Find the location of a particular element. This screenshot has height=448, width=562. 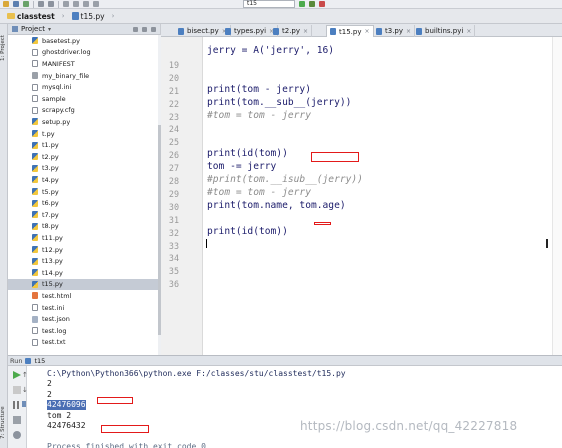

tree-item-label: basetest.py is located at coordinates (61, 40).